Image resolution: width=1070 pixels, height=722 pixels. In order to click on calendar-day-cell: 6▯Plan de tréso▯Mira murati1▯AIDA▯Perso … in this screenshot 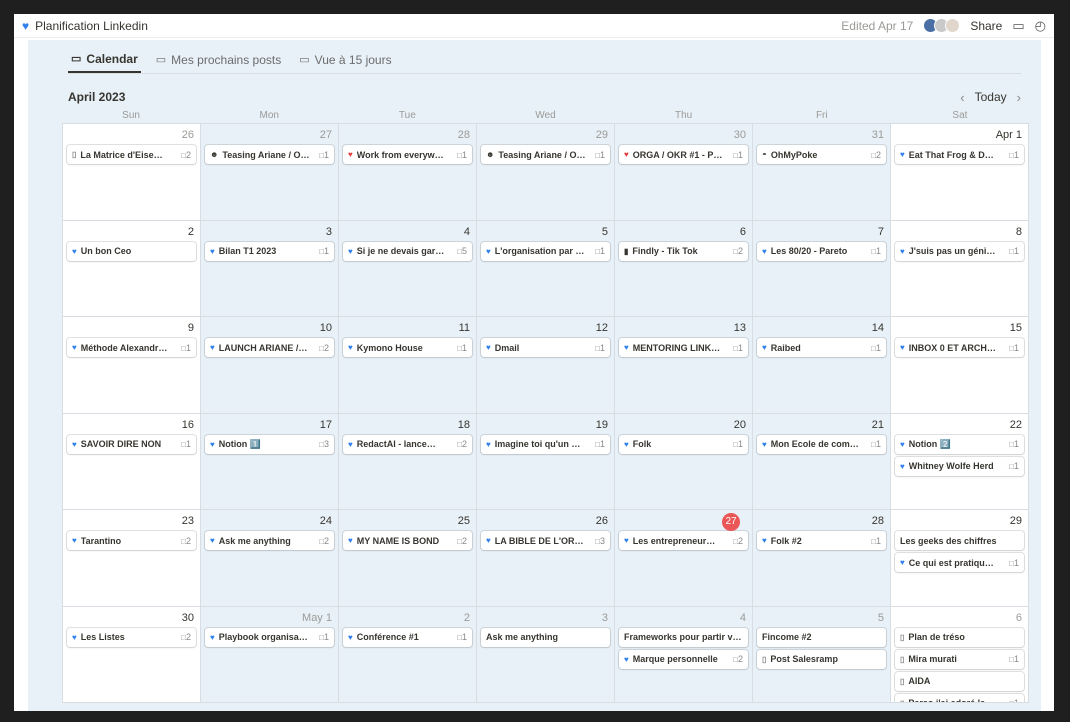, I will do `click(960, 654)`.